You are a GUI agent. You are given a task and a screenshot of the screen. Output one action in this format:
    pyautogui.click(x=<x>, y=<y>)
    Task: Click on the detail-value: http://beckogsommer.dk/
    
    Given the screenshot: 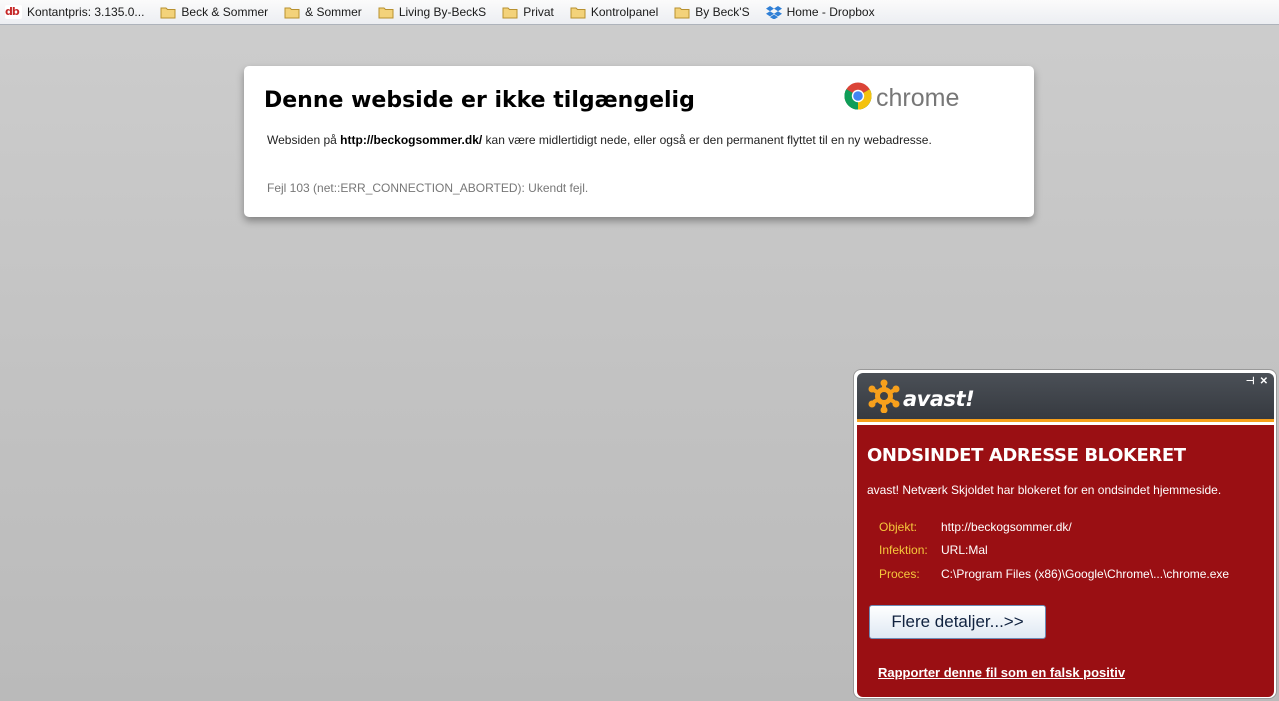 What is the action you would take?
    pyautogui.click(x=1006, y=527)
    